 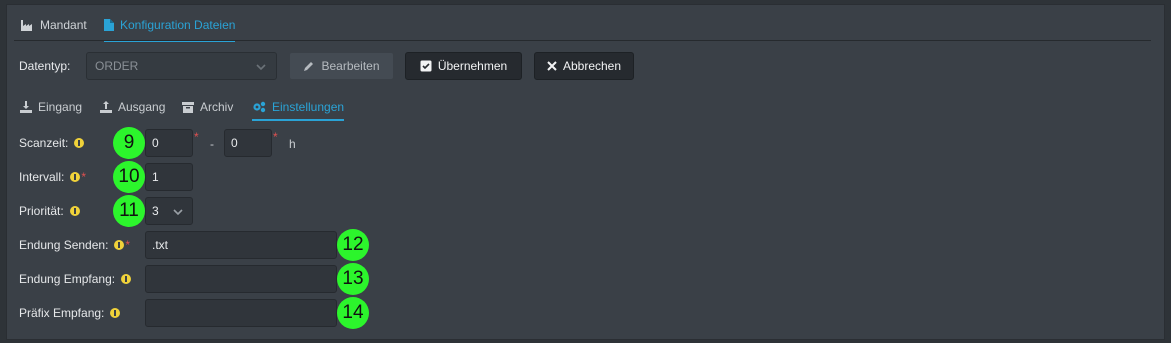 I want to click on subtab-label: Archiv, so click(x=217, y=107).